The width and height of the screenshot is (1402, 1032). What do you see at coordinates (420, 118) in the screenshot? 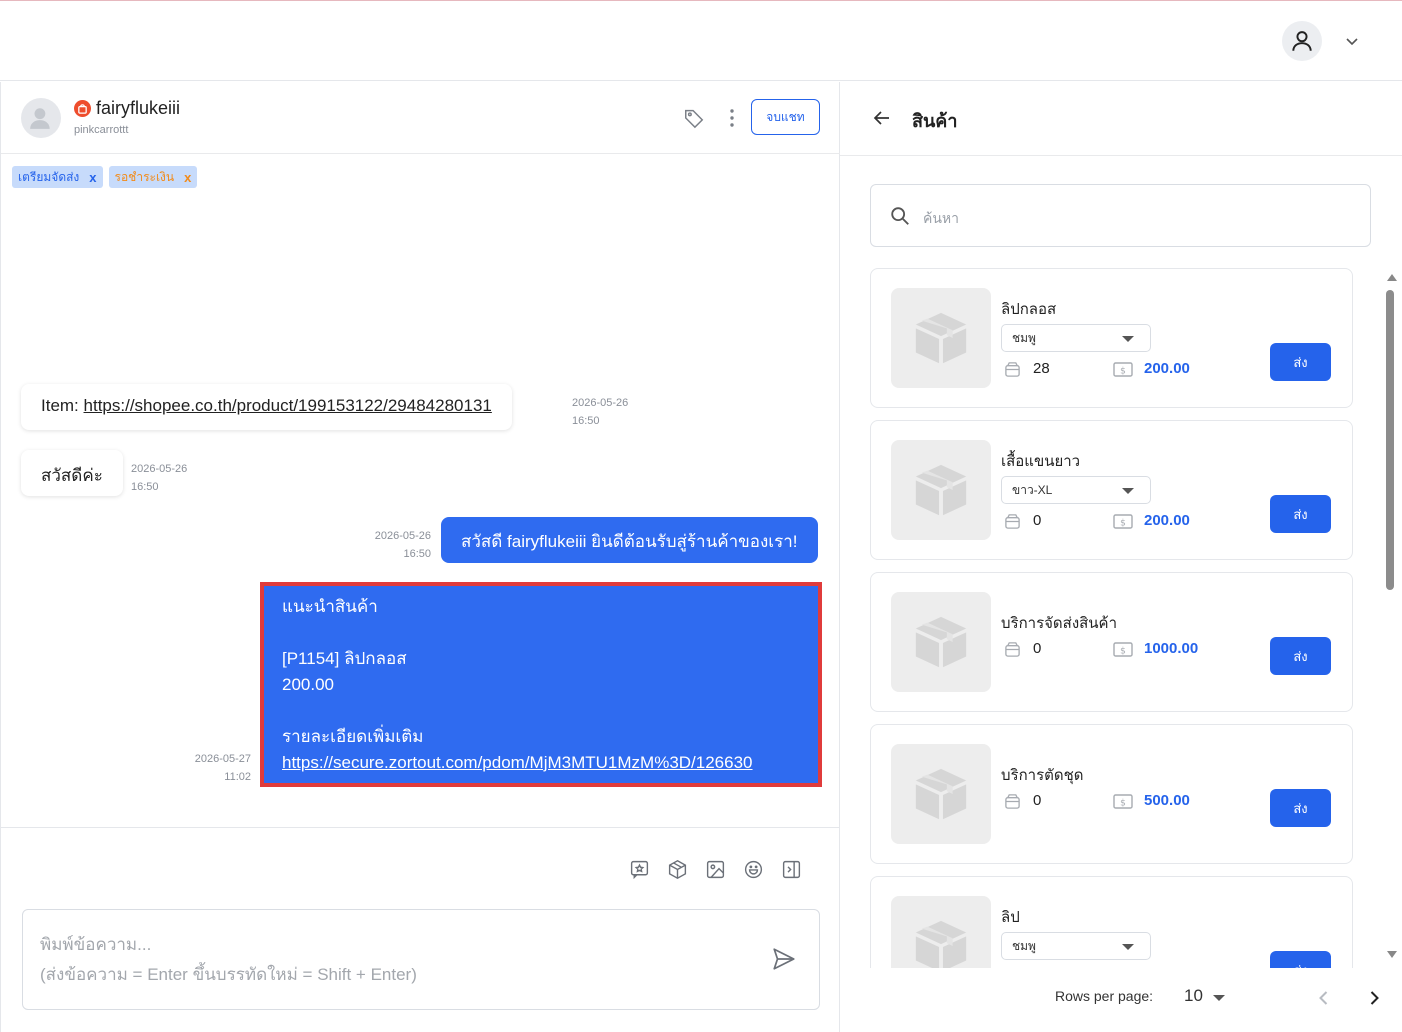
I see `chat-header: fairyflukeiii pinkcarrottt จบแชท` at bounding box center [420, 118].